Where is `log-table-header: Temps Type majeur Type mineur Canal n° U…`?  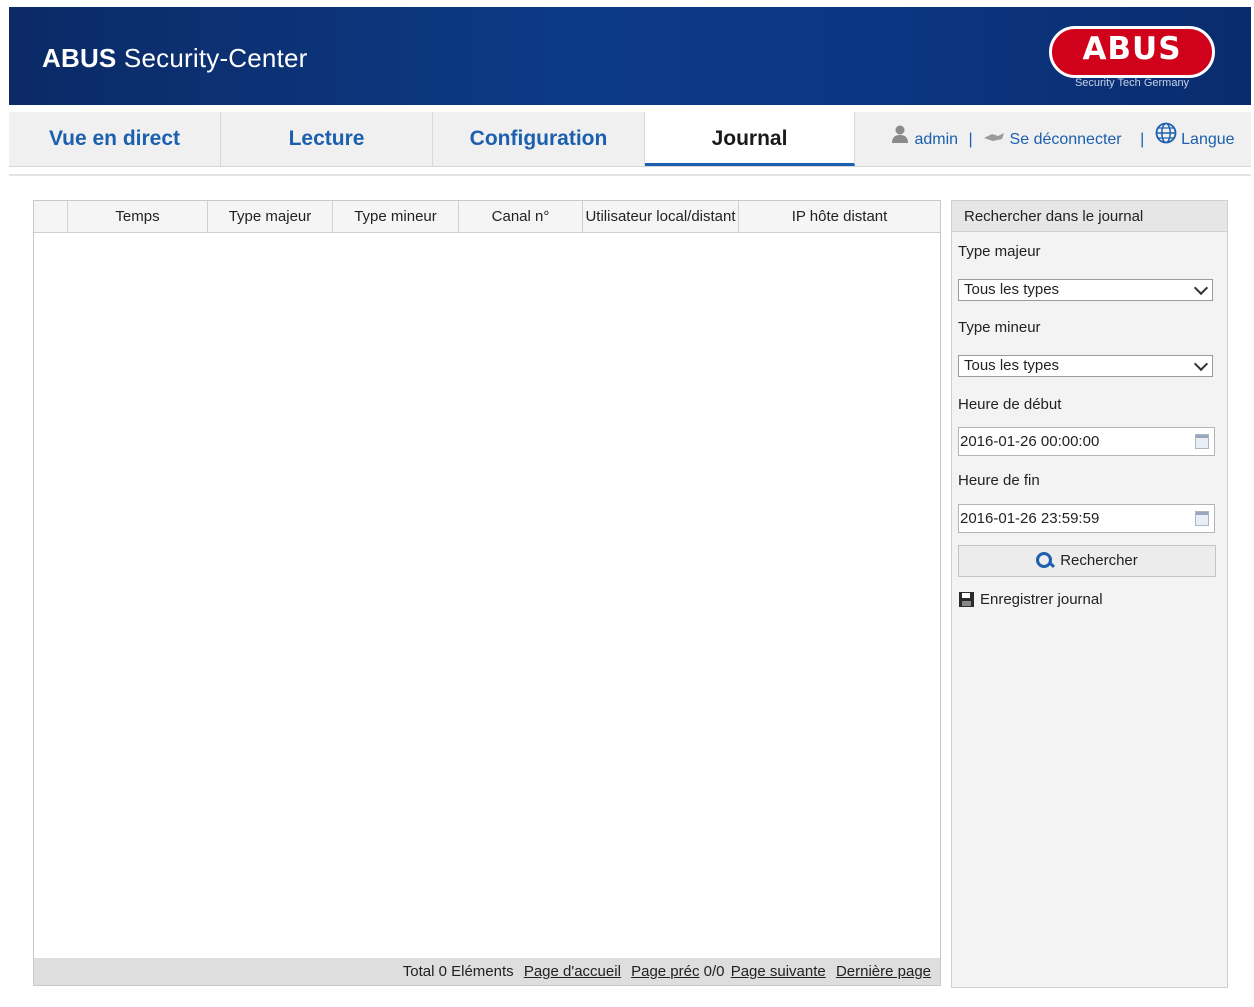
log-table-header: Temps Type majeur Type mineur Canal n° U… is located at coordinates (487, 217).